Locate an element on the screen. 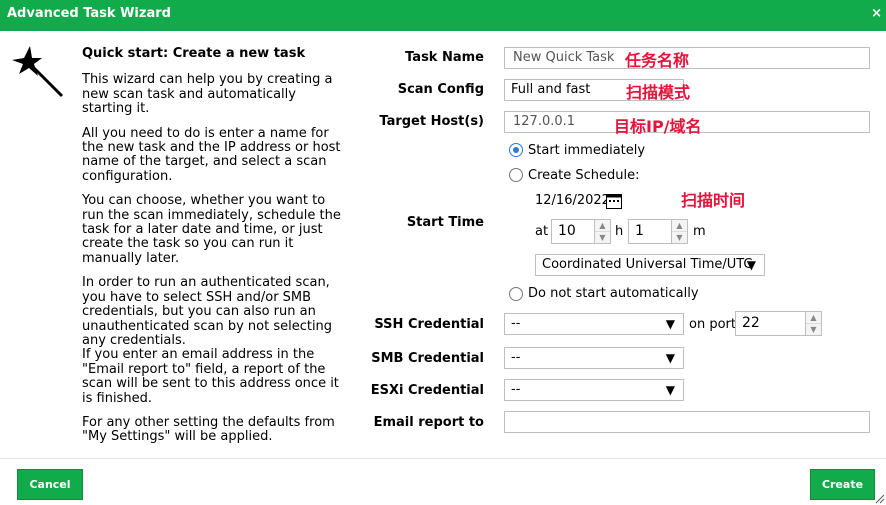  timezone-value: Coordinated Universal Time/UTC is located at coordinates (647, 264).